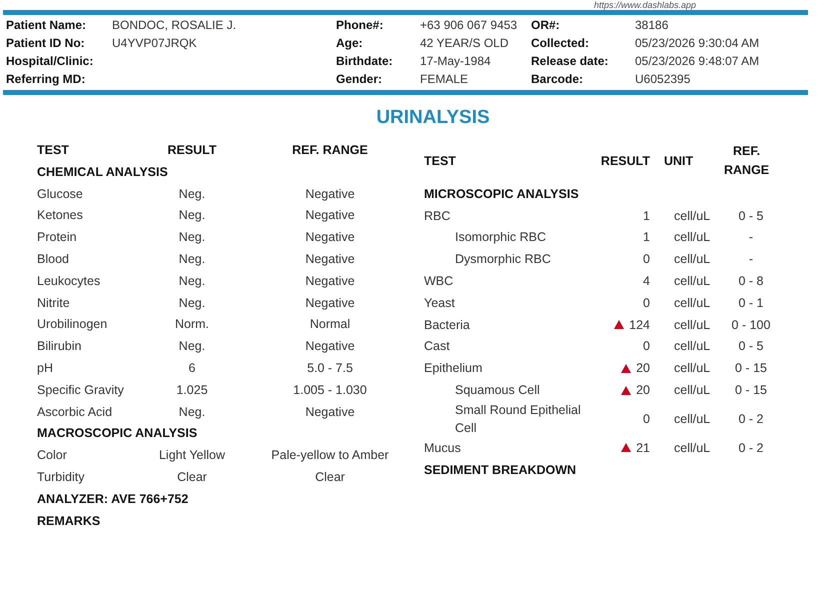 This screenshot has width=826, height=600. I want to click on field-value: 38186, so click(651, 25).